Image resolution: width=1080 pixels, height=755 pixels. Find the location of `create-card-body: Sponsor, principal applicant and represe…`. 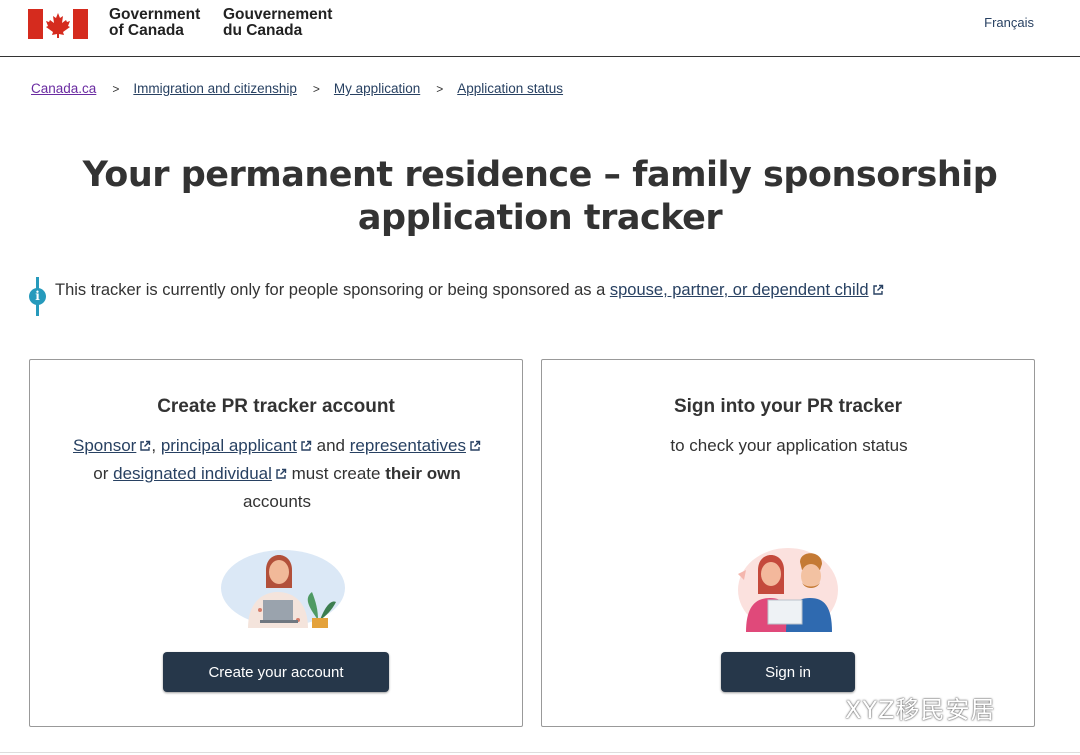

create-card-body: Sponsor, principal applicant and represe… is located at coordinates (277, 474).